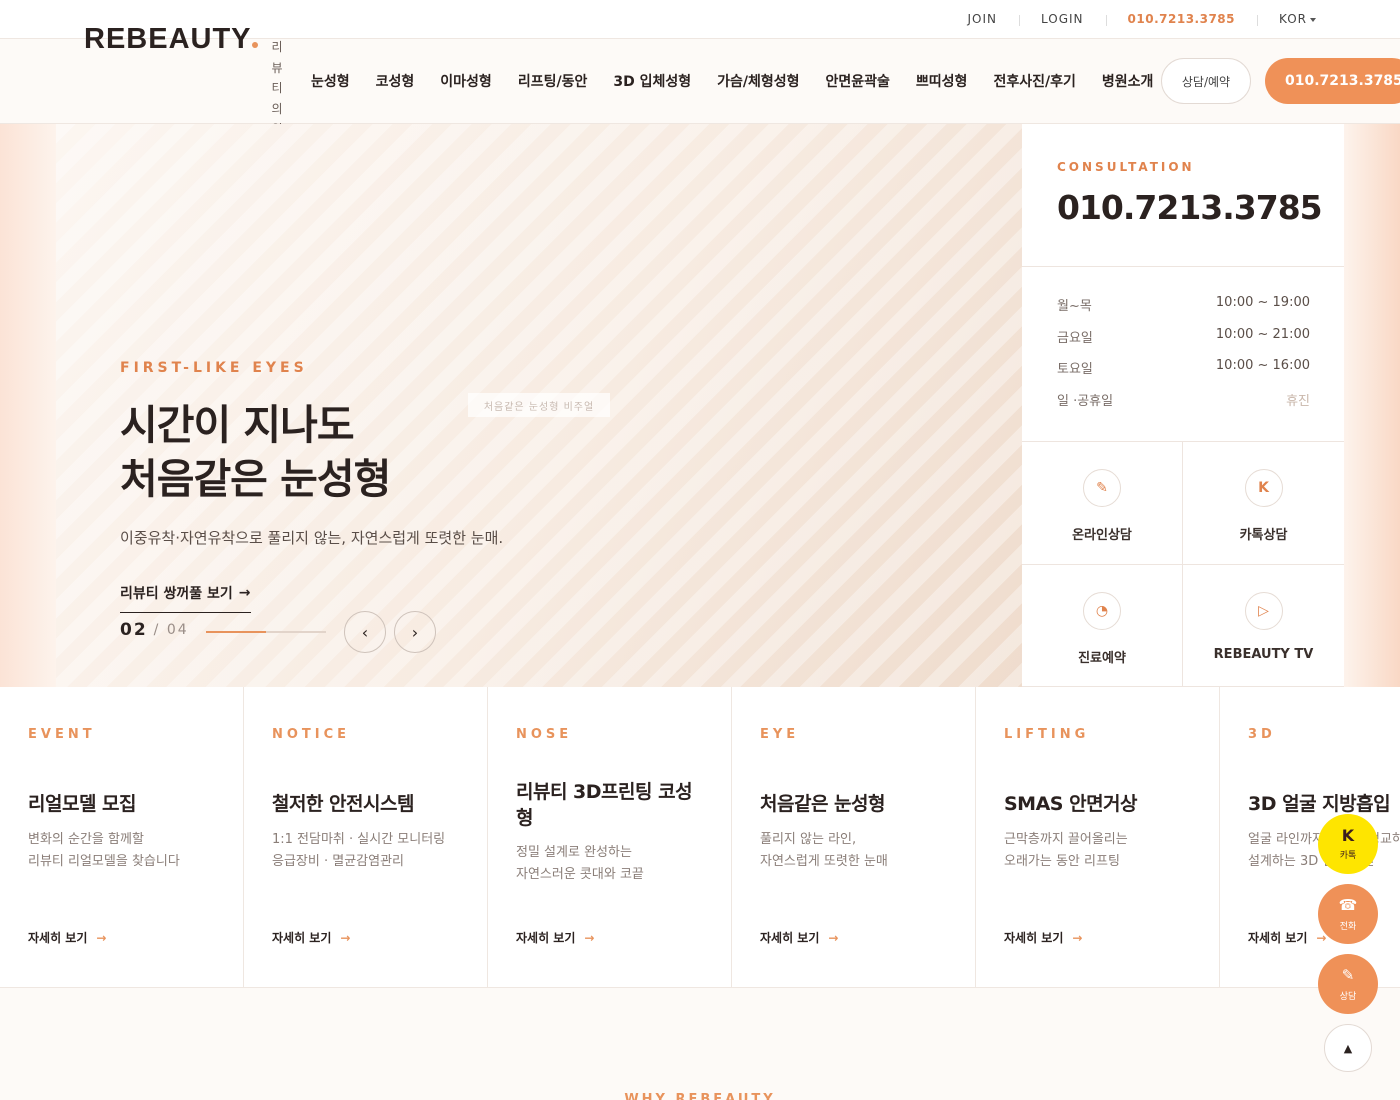 The width and height of the screenshot is (1400, 1100). What do you see at coordinates (544, 734) in the screenshot?
I see `card-category: NOSE` at bounding box center [544, 734].